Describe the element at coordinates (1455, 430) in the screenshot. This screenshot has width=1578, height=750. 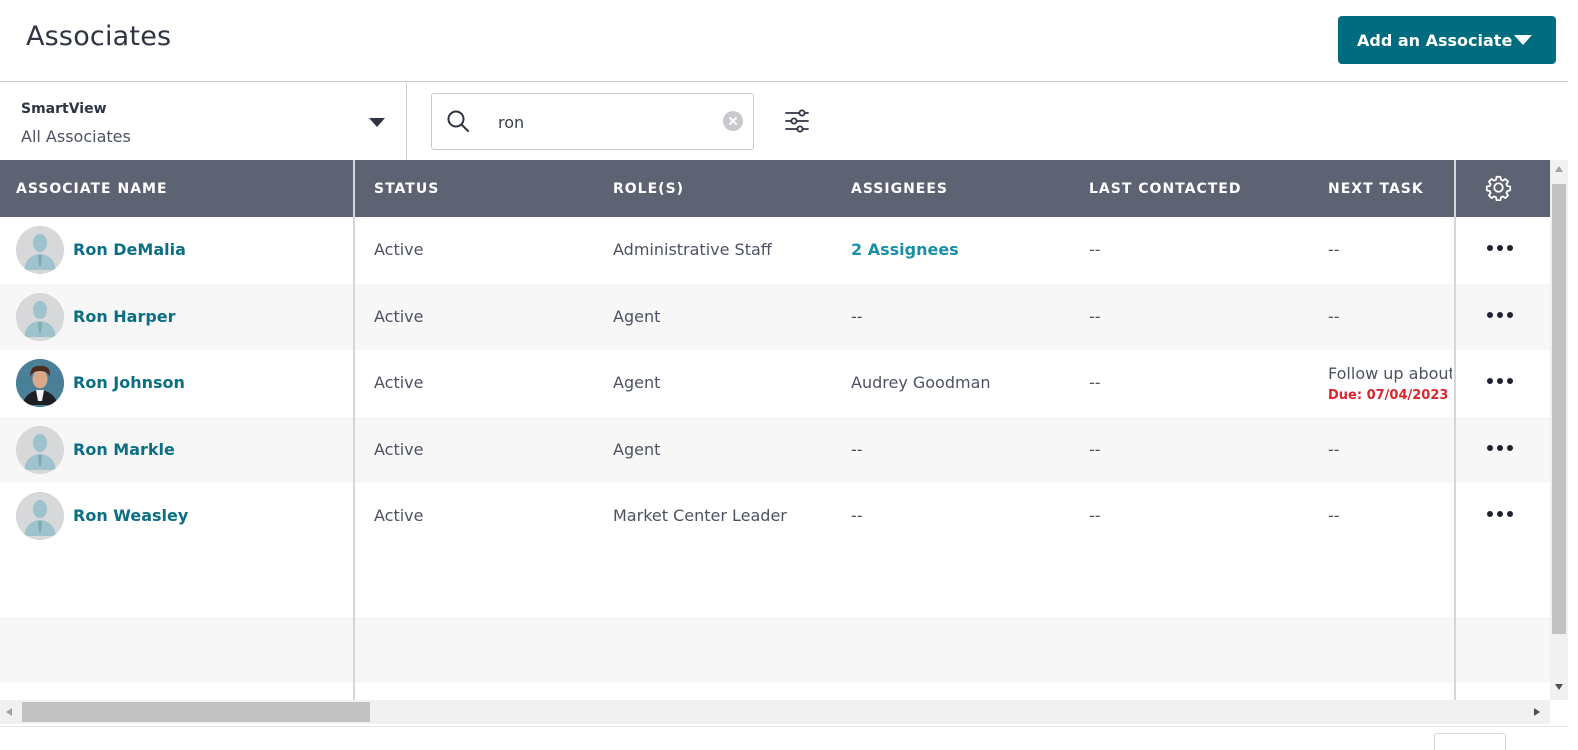
I see `actions-column-divider` at that location.